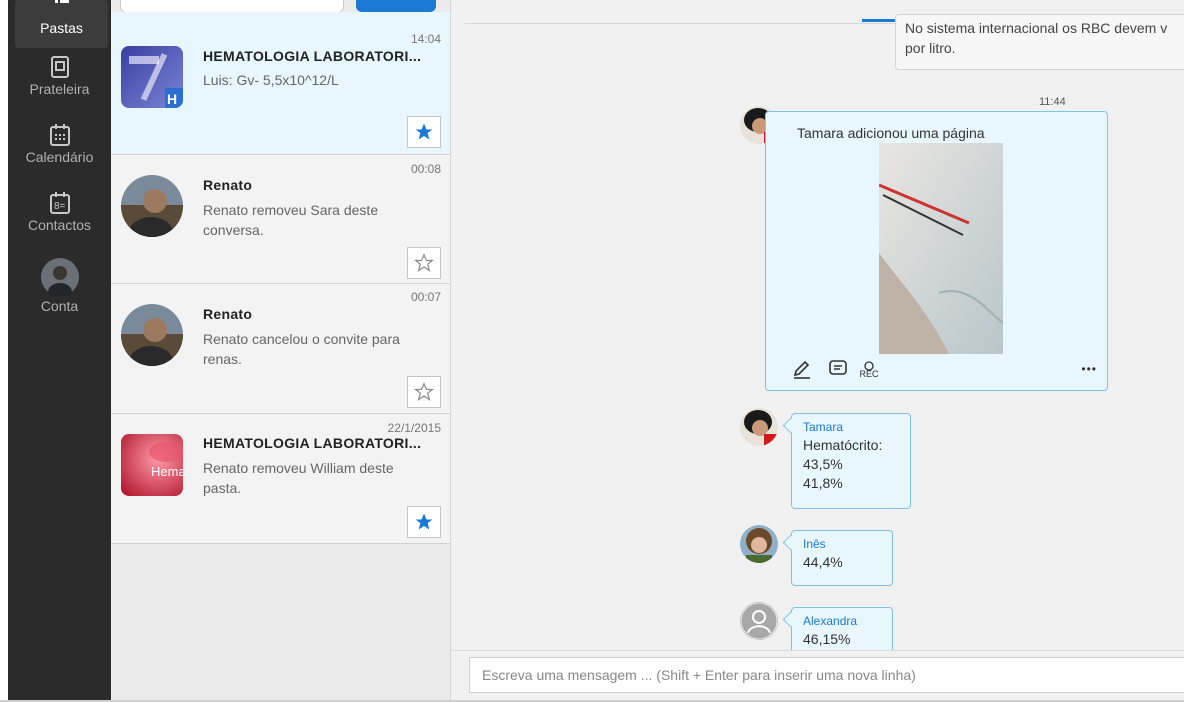 The width and height of the screenshot is (1184, 702). I want to click on shelf-icon, so click(59, 67).